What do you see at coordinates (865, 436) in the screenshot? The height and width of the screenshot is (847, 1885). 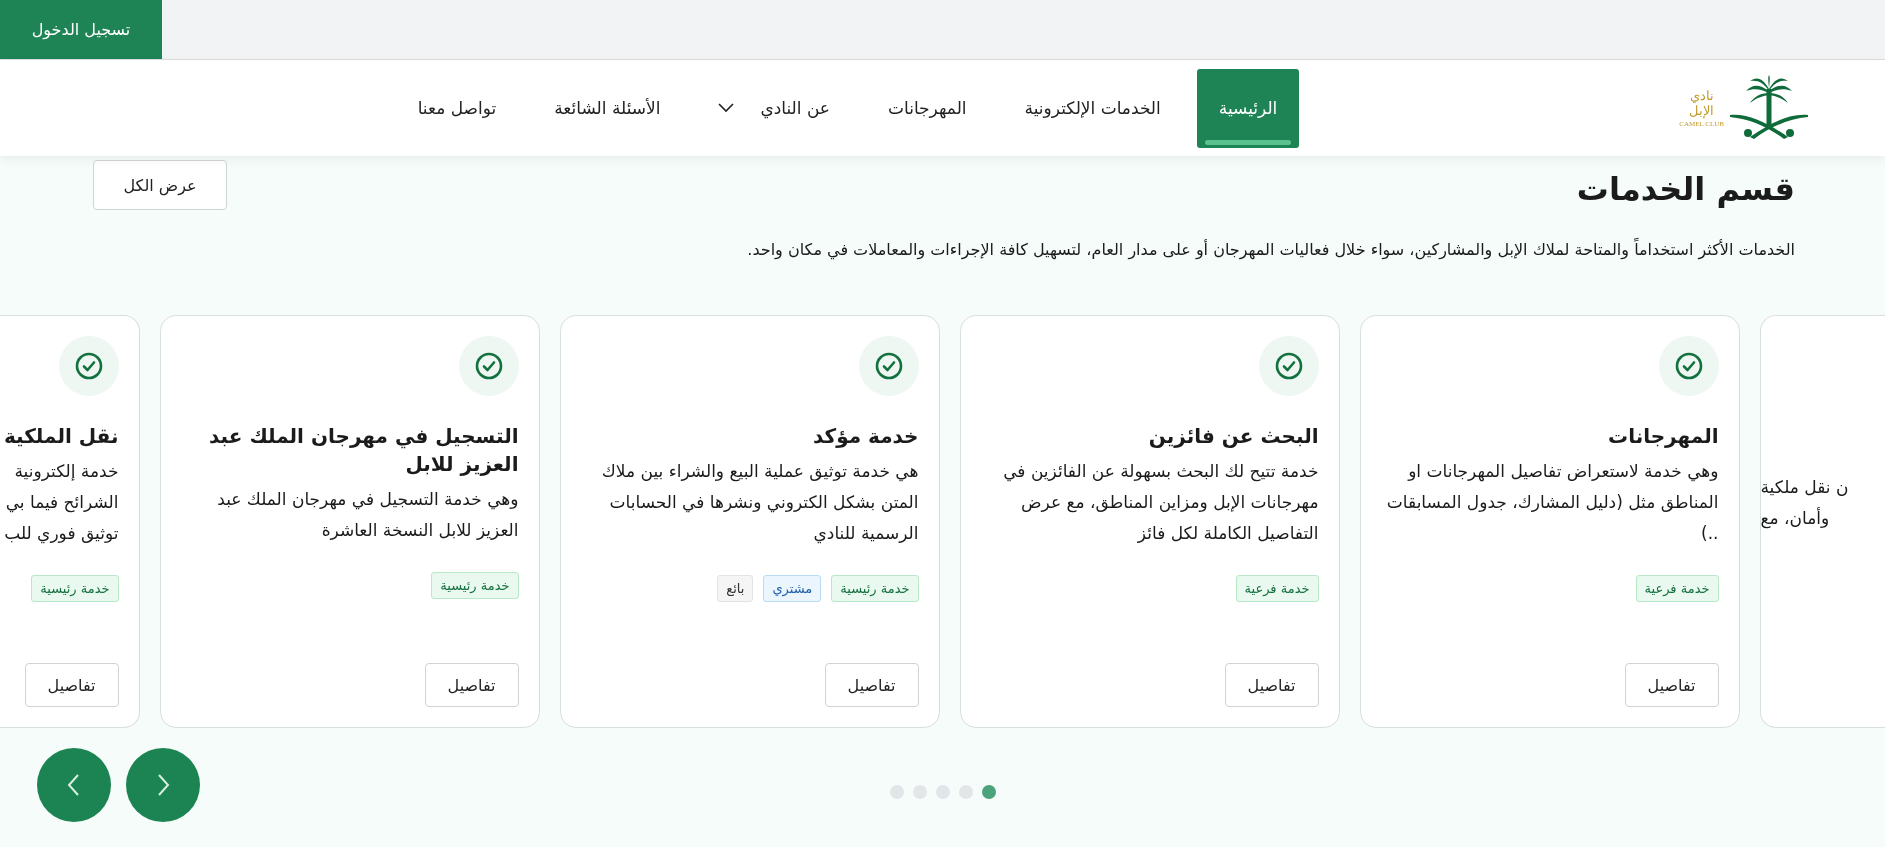 I see `card-title: خدمة مؤكد` at bounding box center [865, 436].